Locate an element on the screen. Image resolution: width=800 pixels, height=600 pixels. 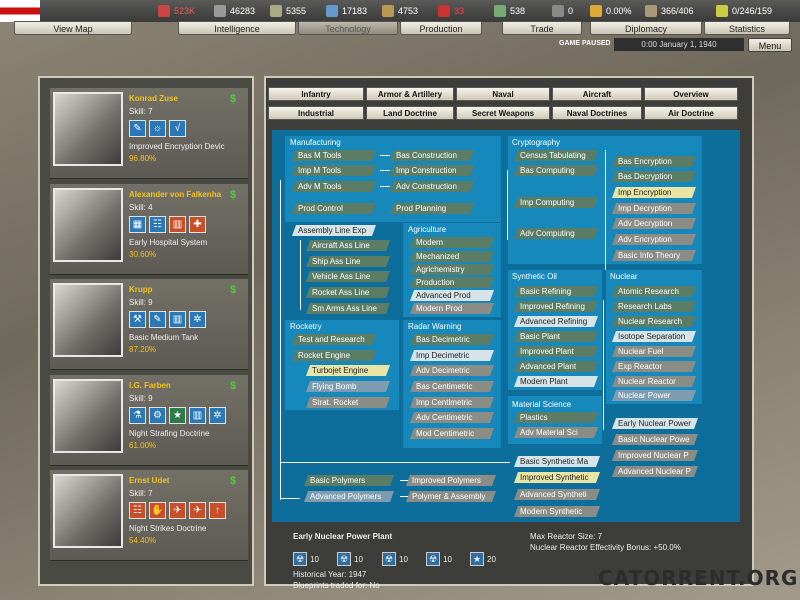
tech-ship-ass-line: Ship Ass Line is located at coordinates (348, 261).